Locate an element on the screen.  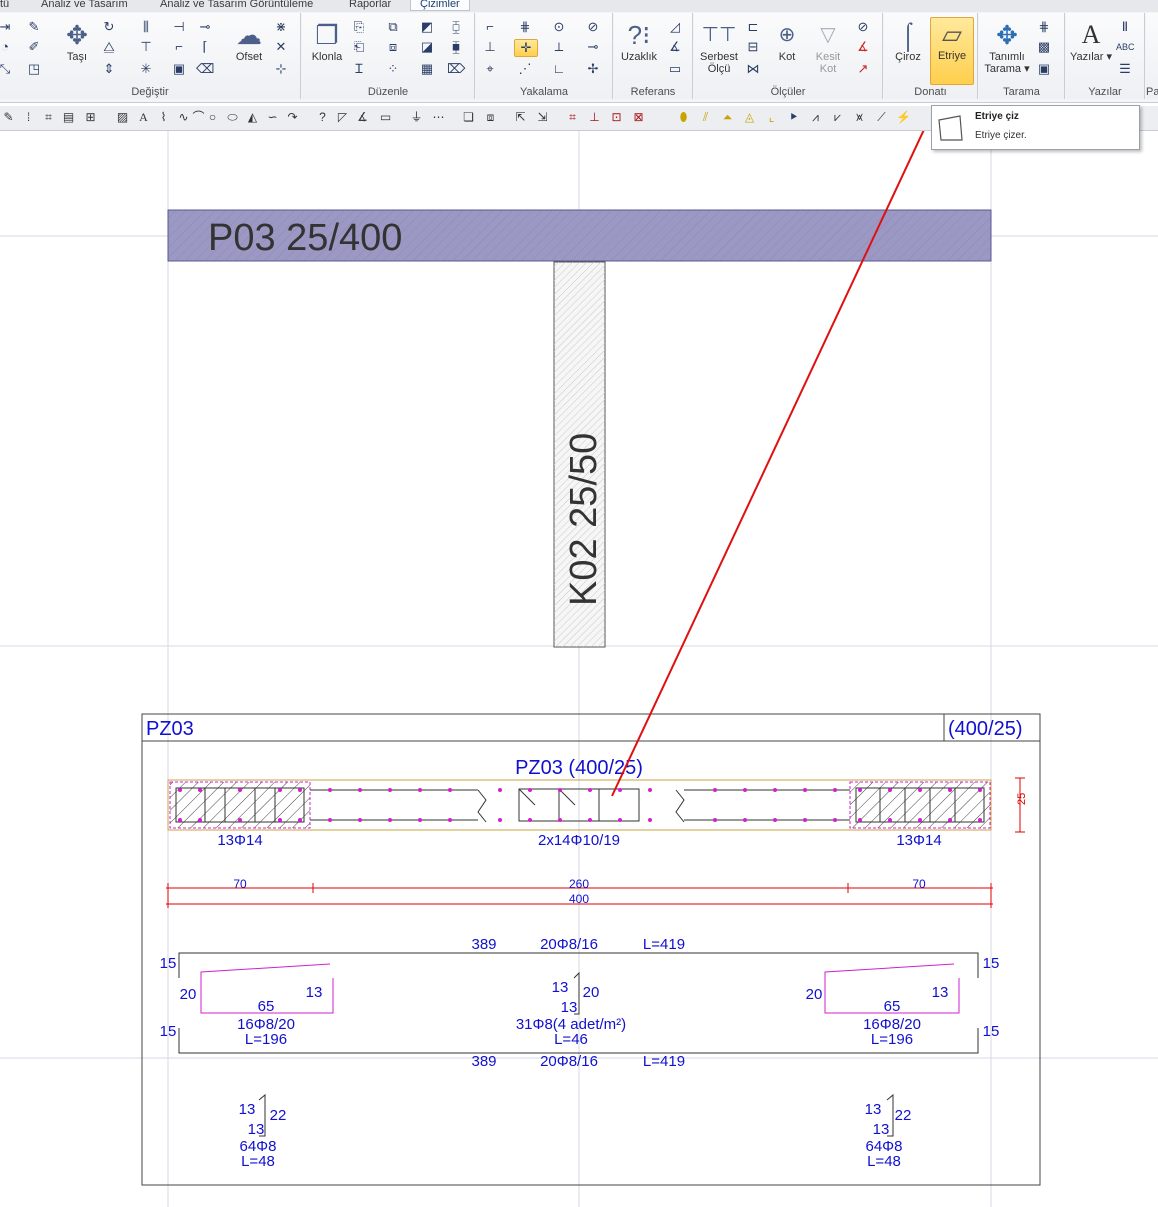
dash-tool-icon: ⁞ is located at coordinates (28, 117).